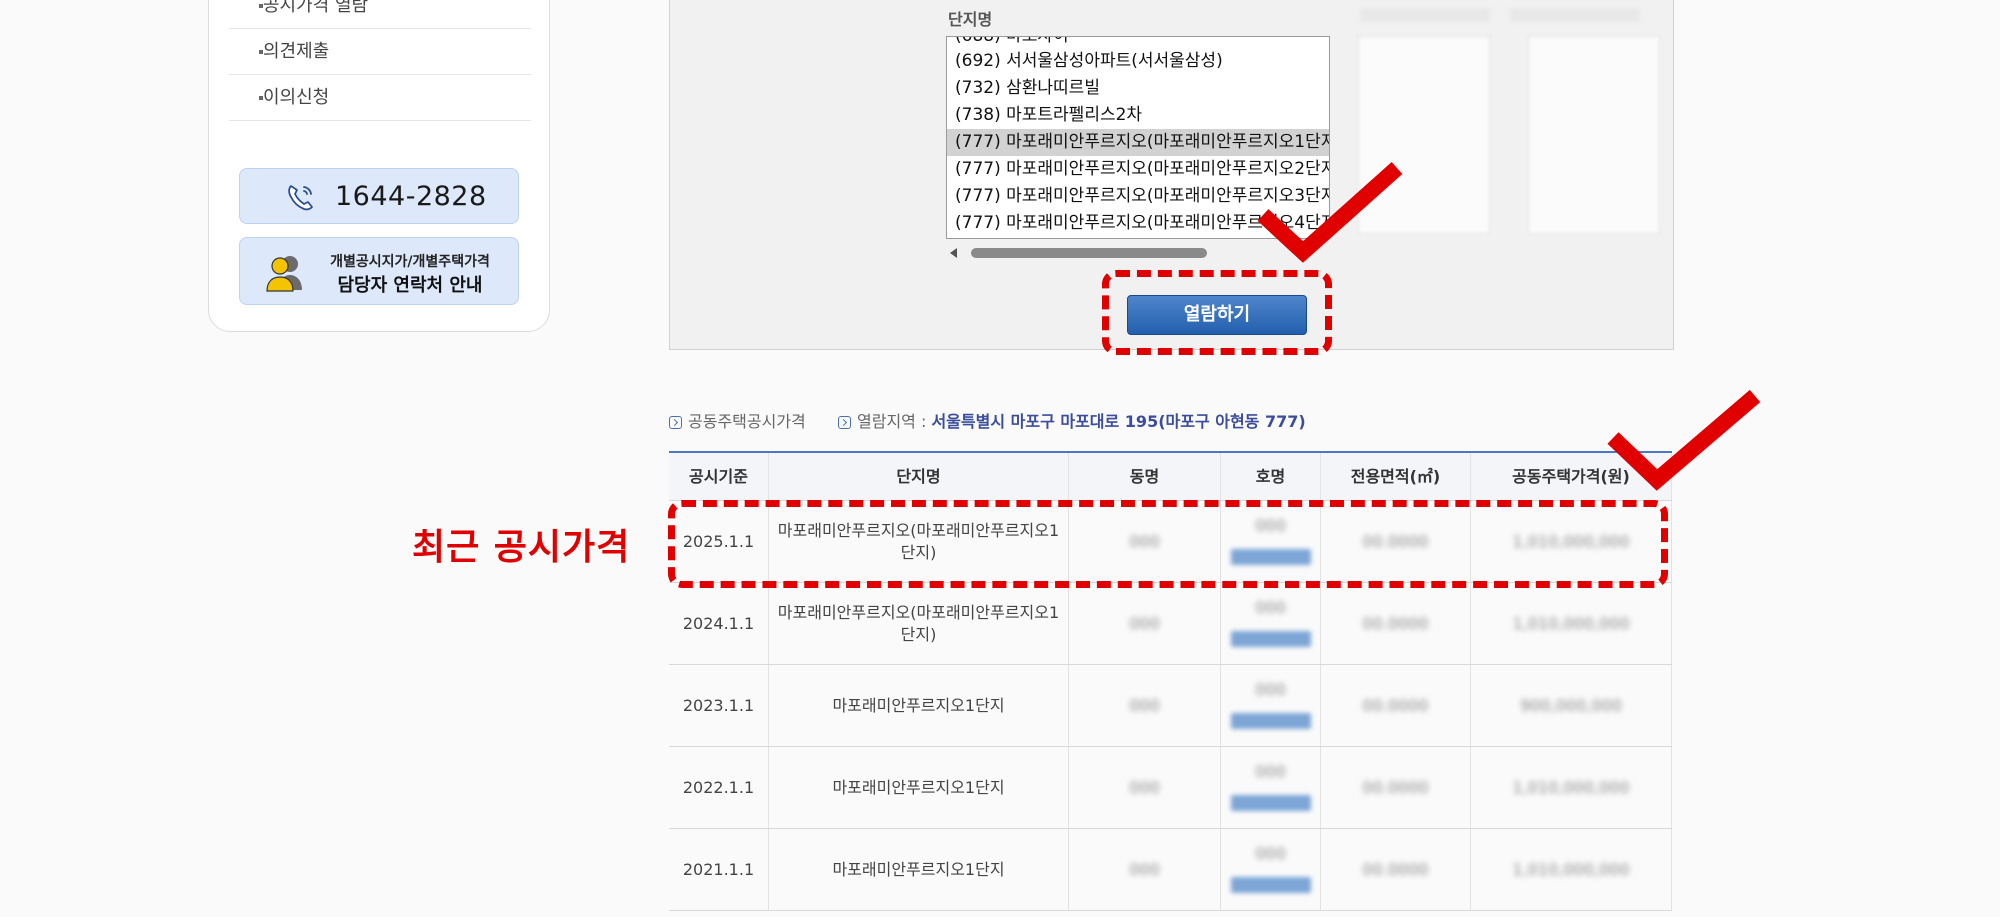 The width and height of the screenshot is (2000, 917). Describe the element at coordinates (410, 285) in the screenshot. I see `contact-line2: 담당자 연락처 안내` at that location.